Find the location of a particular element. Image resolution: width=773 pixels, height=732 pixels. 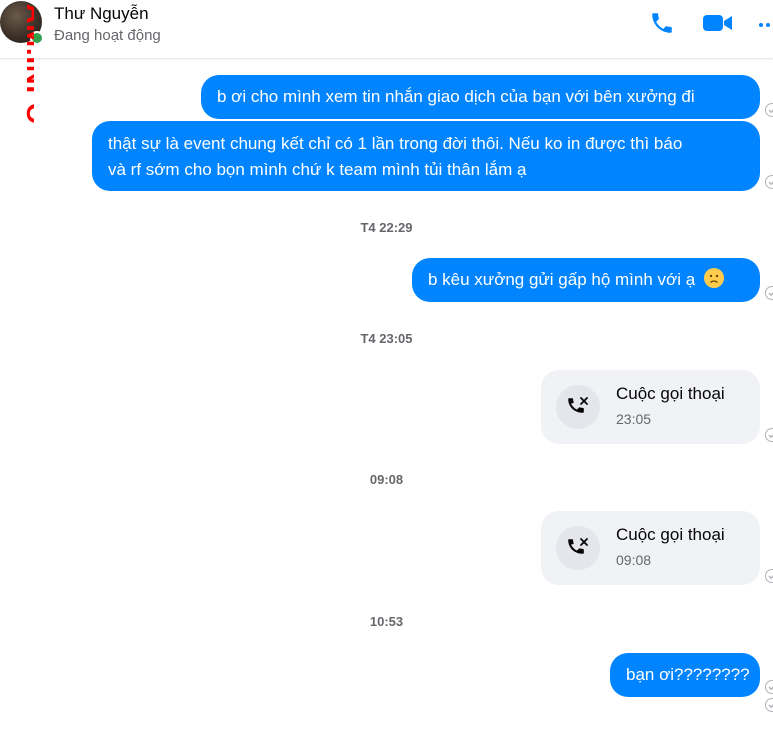

timestamp: T4 23:05 is located at coordinates (386, 338).